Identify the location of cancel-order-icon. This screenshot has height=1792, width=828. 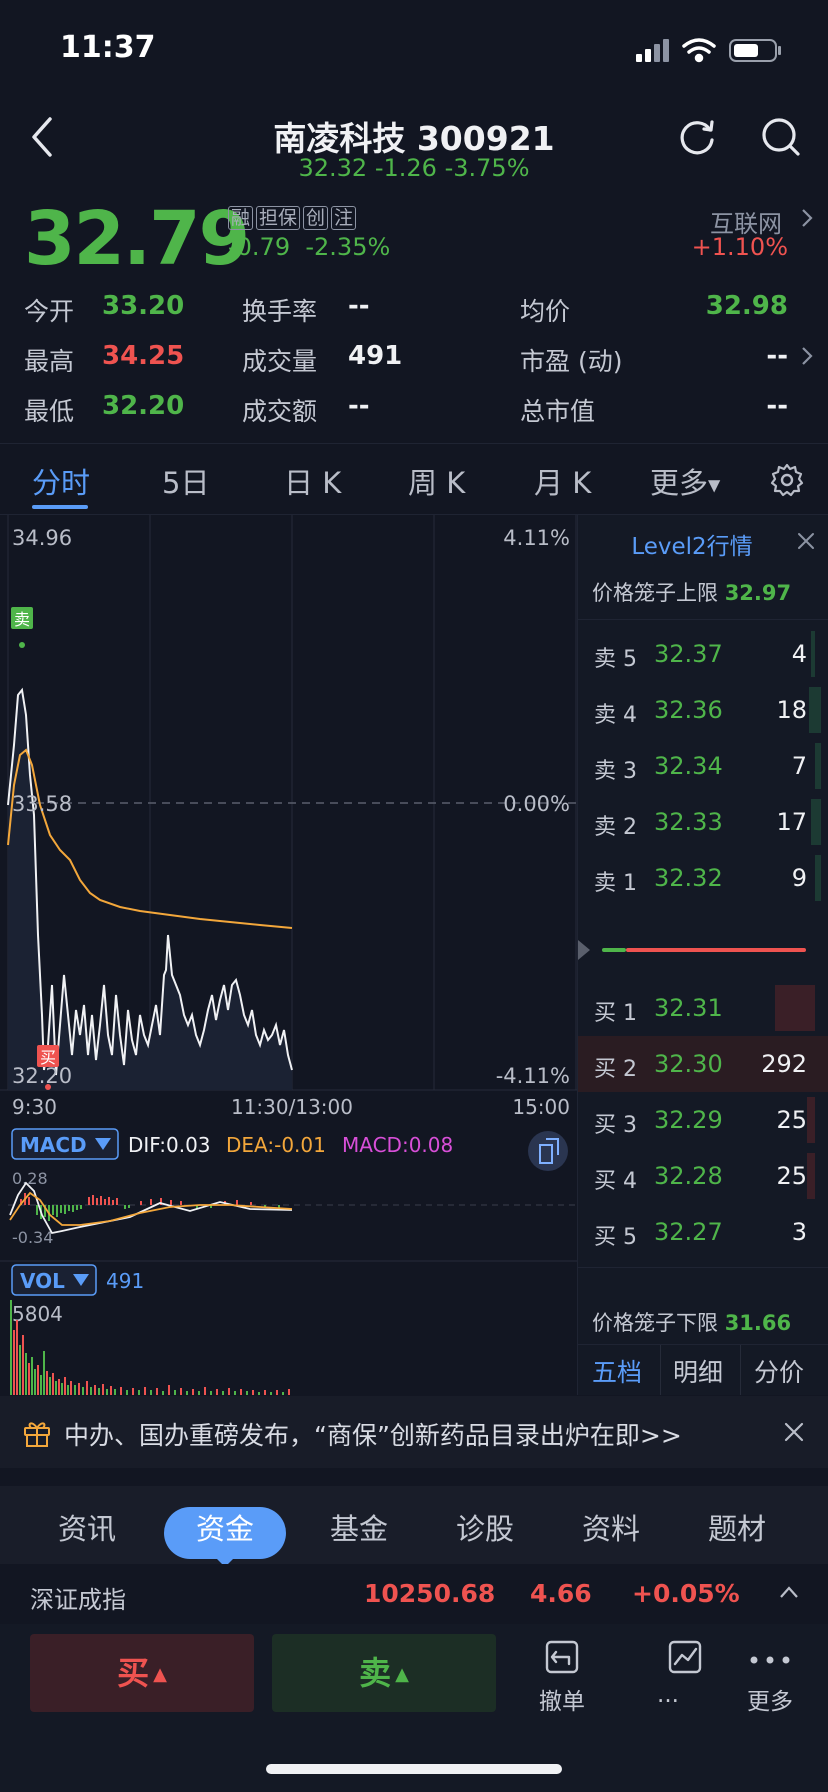
(562, 1657).